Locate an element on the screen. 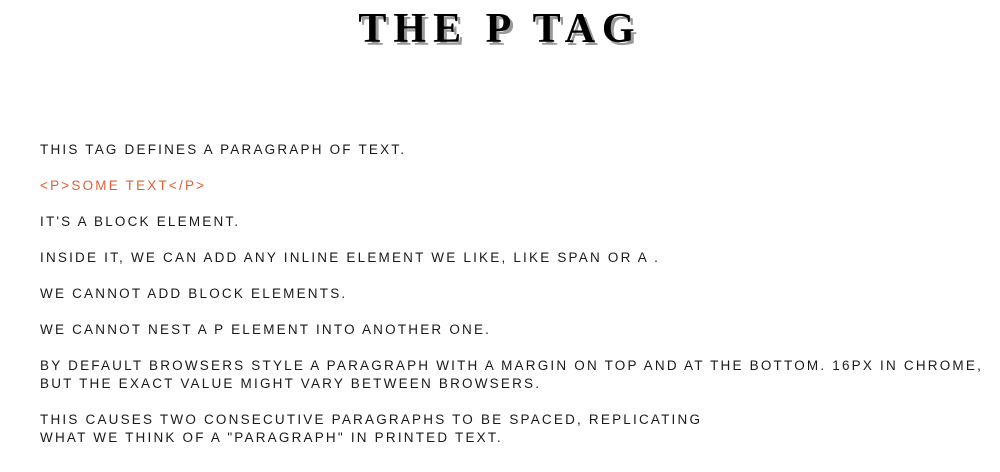 This screenshot has height=472, width=1000. paragraph-definition: THIS TAG DEFINES A PARAGRAPH OF TEXT. is located at coordinates (223, 149).